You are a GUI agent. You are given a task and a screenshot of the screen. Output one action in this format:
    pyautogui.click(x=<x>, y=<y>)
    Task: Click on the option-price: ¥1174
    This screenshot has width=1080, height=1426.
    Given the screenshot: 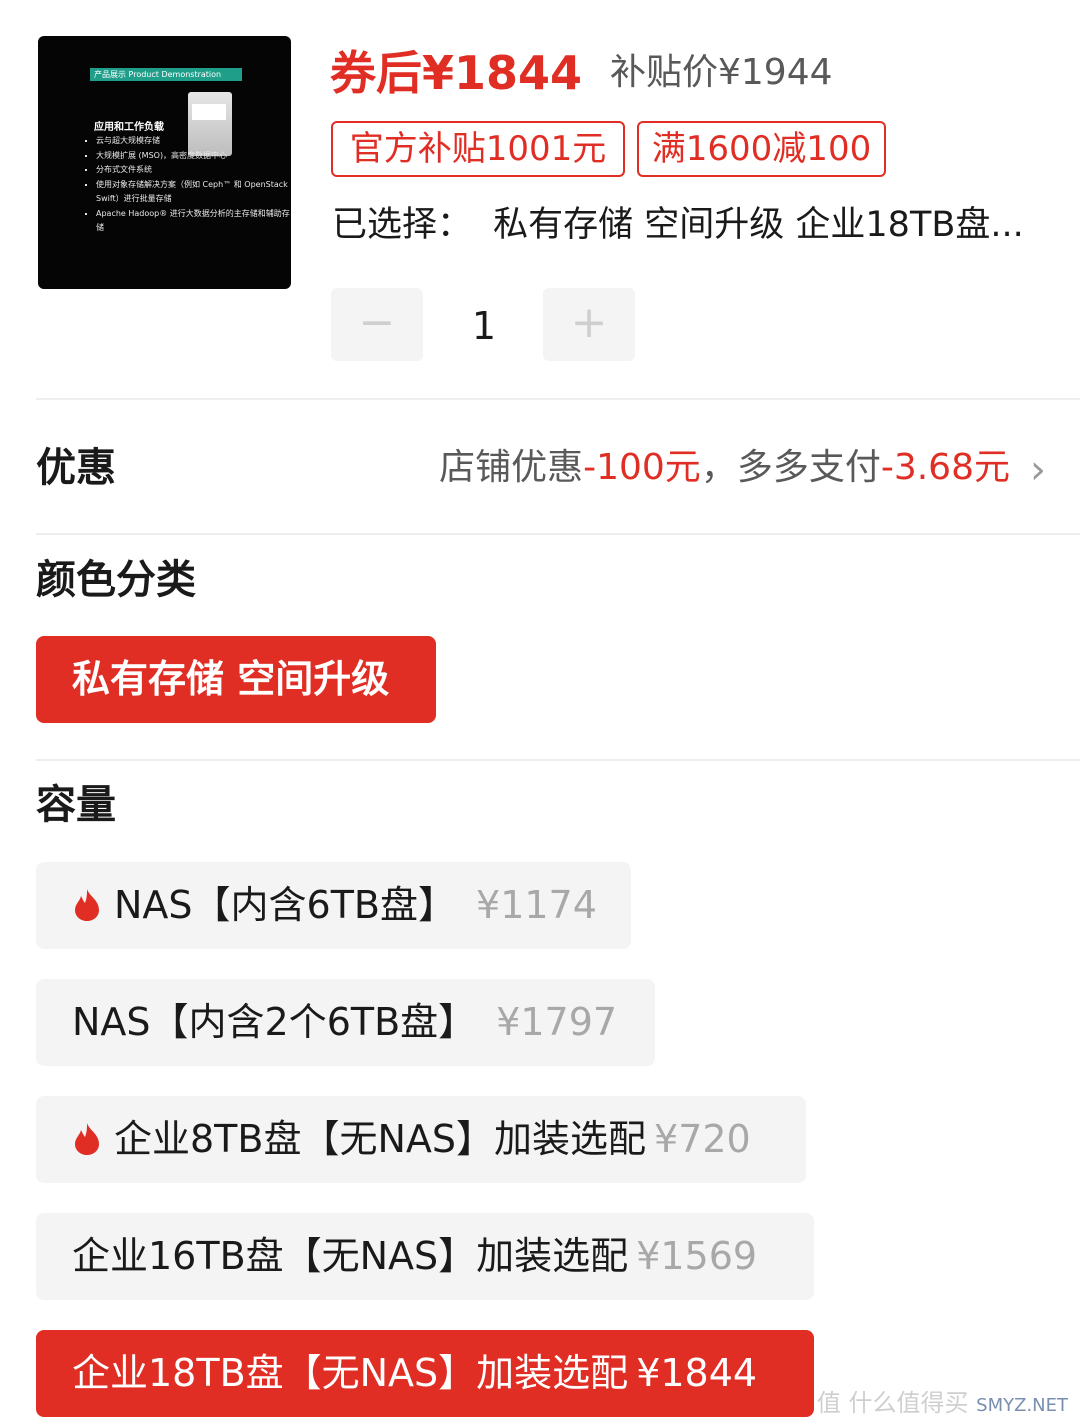 What is the action you would take?
    pyautogui.click(x=536, y=905)
    